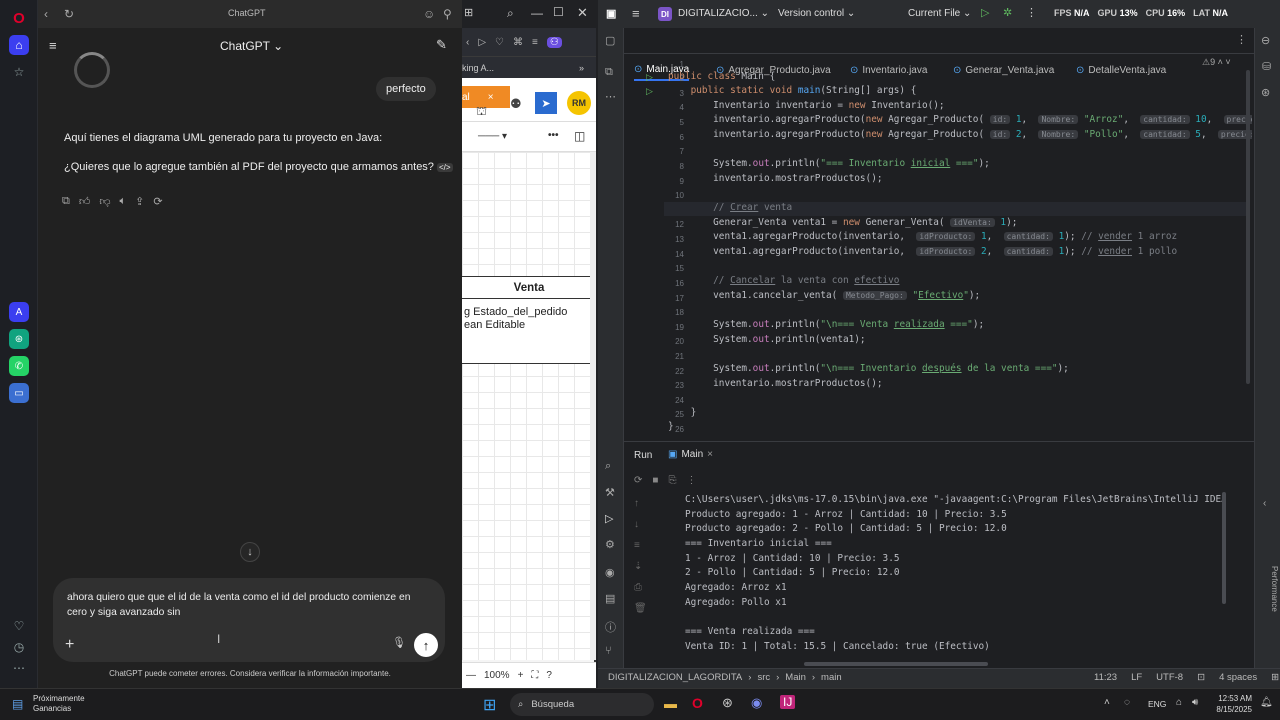 The image size is (1280, 720). I want to click on tab-overflow-icon: ⋮, so click(1241, 39).